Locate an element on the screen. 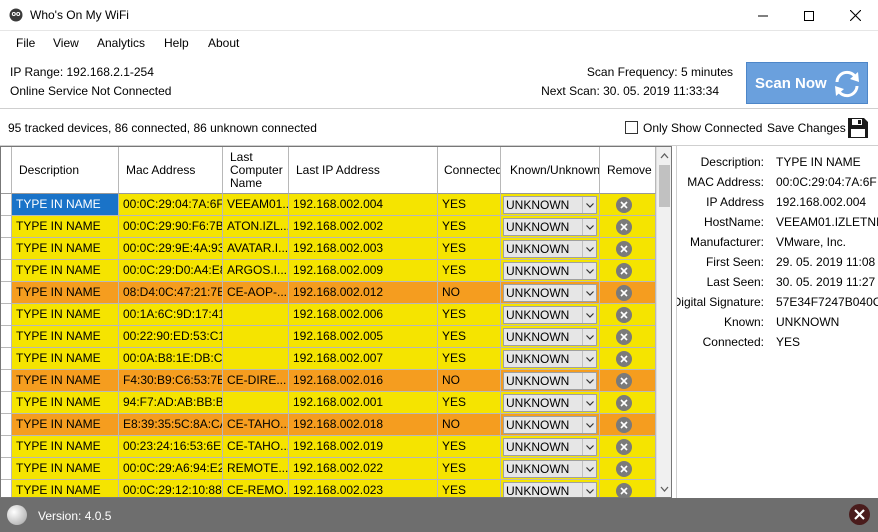 The height and width of the screenshot is (532, 878). minimize-button is located at coordinates (763, 15).